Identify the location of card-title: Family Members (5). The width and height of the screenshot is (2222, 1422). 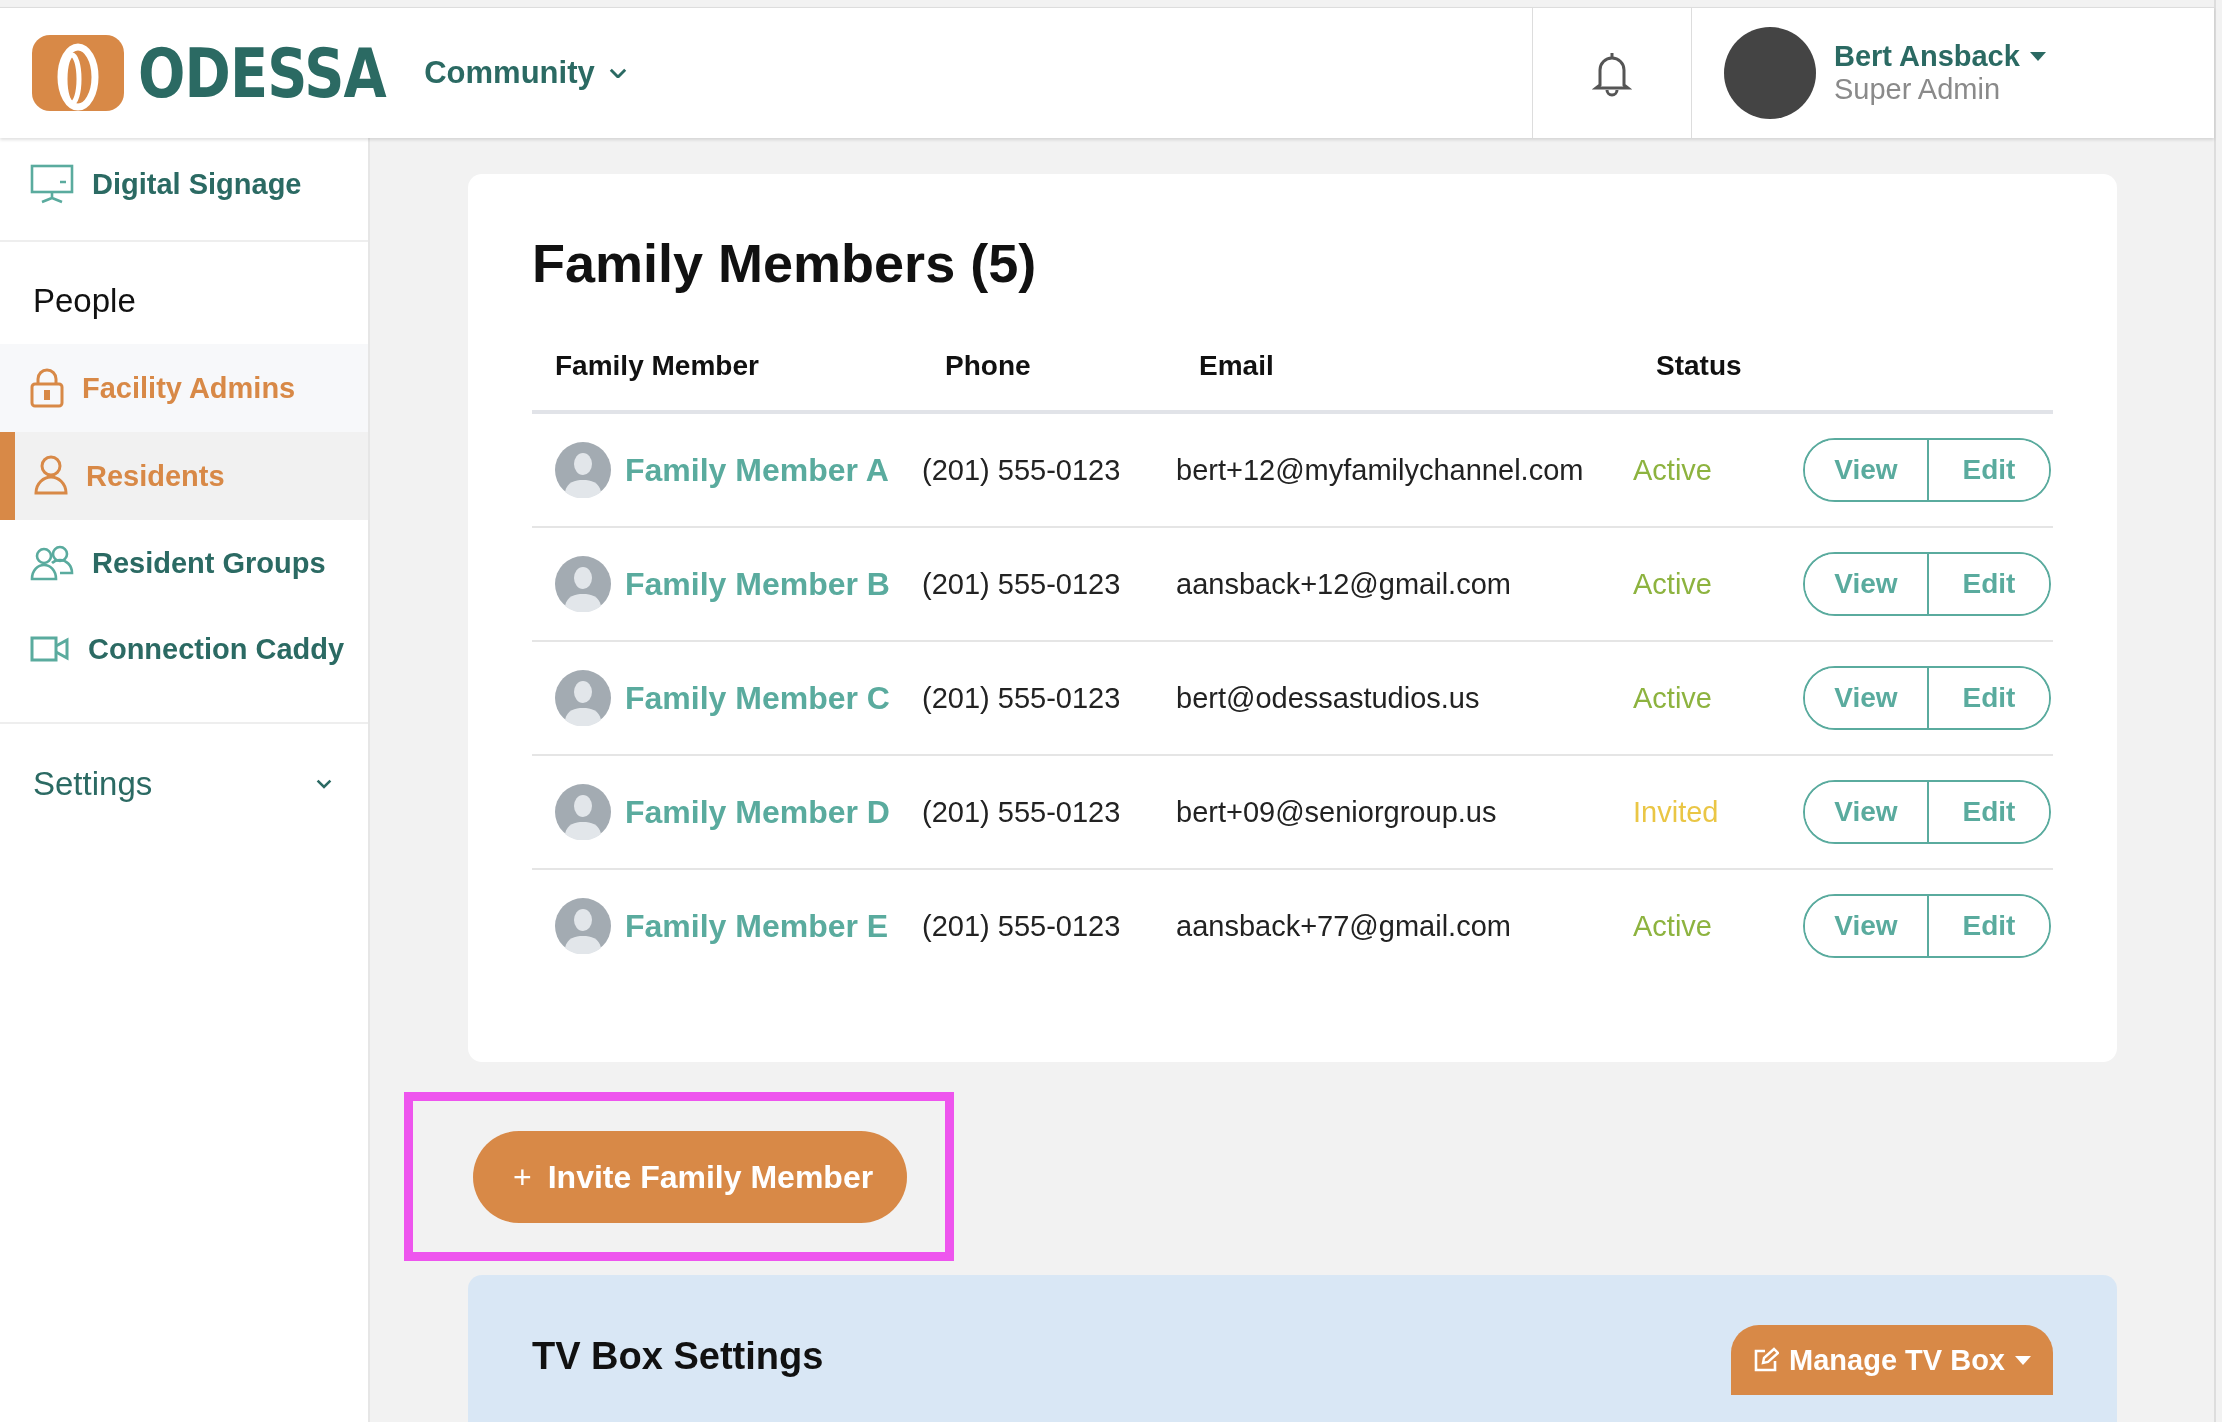
(785, 263).